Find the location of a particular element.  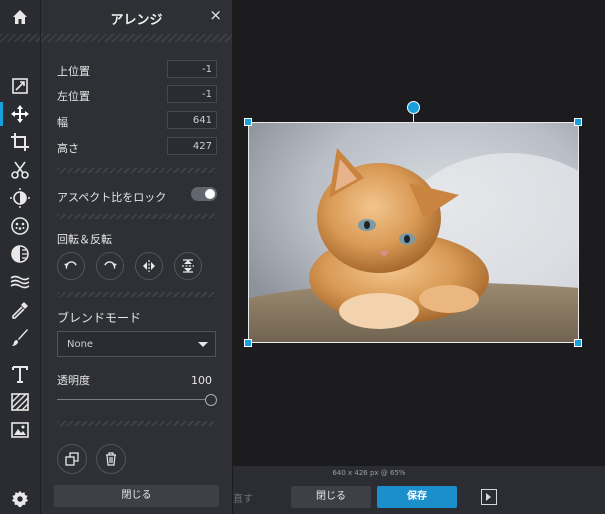

expand-panel-icon is located at coordinates (489, 497).